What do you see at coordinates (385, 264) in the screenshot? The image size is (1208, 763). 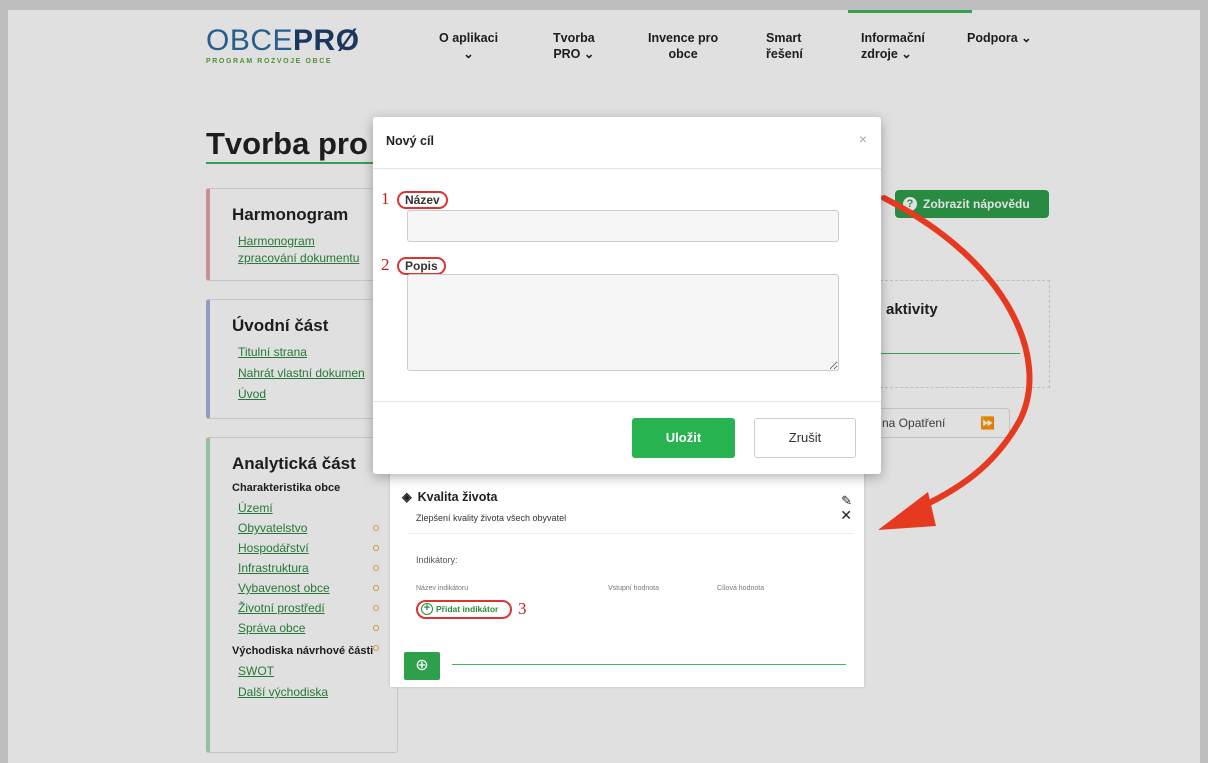 I see `annotation-number-2: 2` at bounding box center [385, 264].